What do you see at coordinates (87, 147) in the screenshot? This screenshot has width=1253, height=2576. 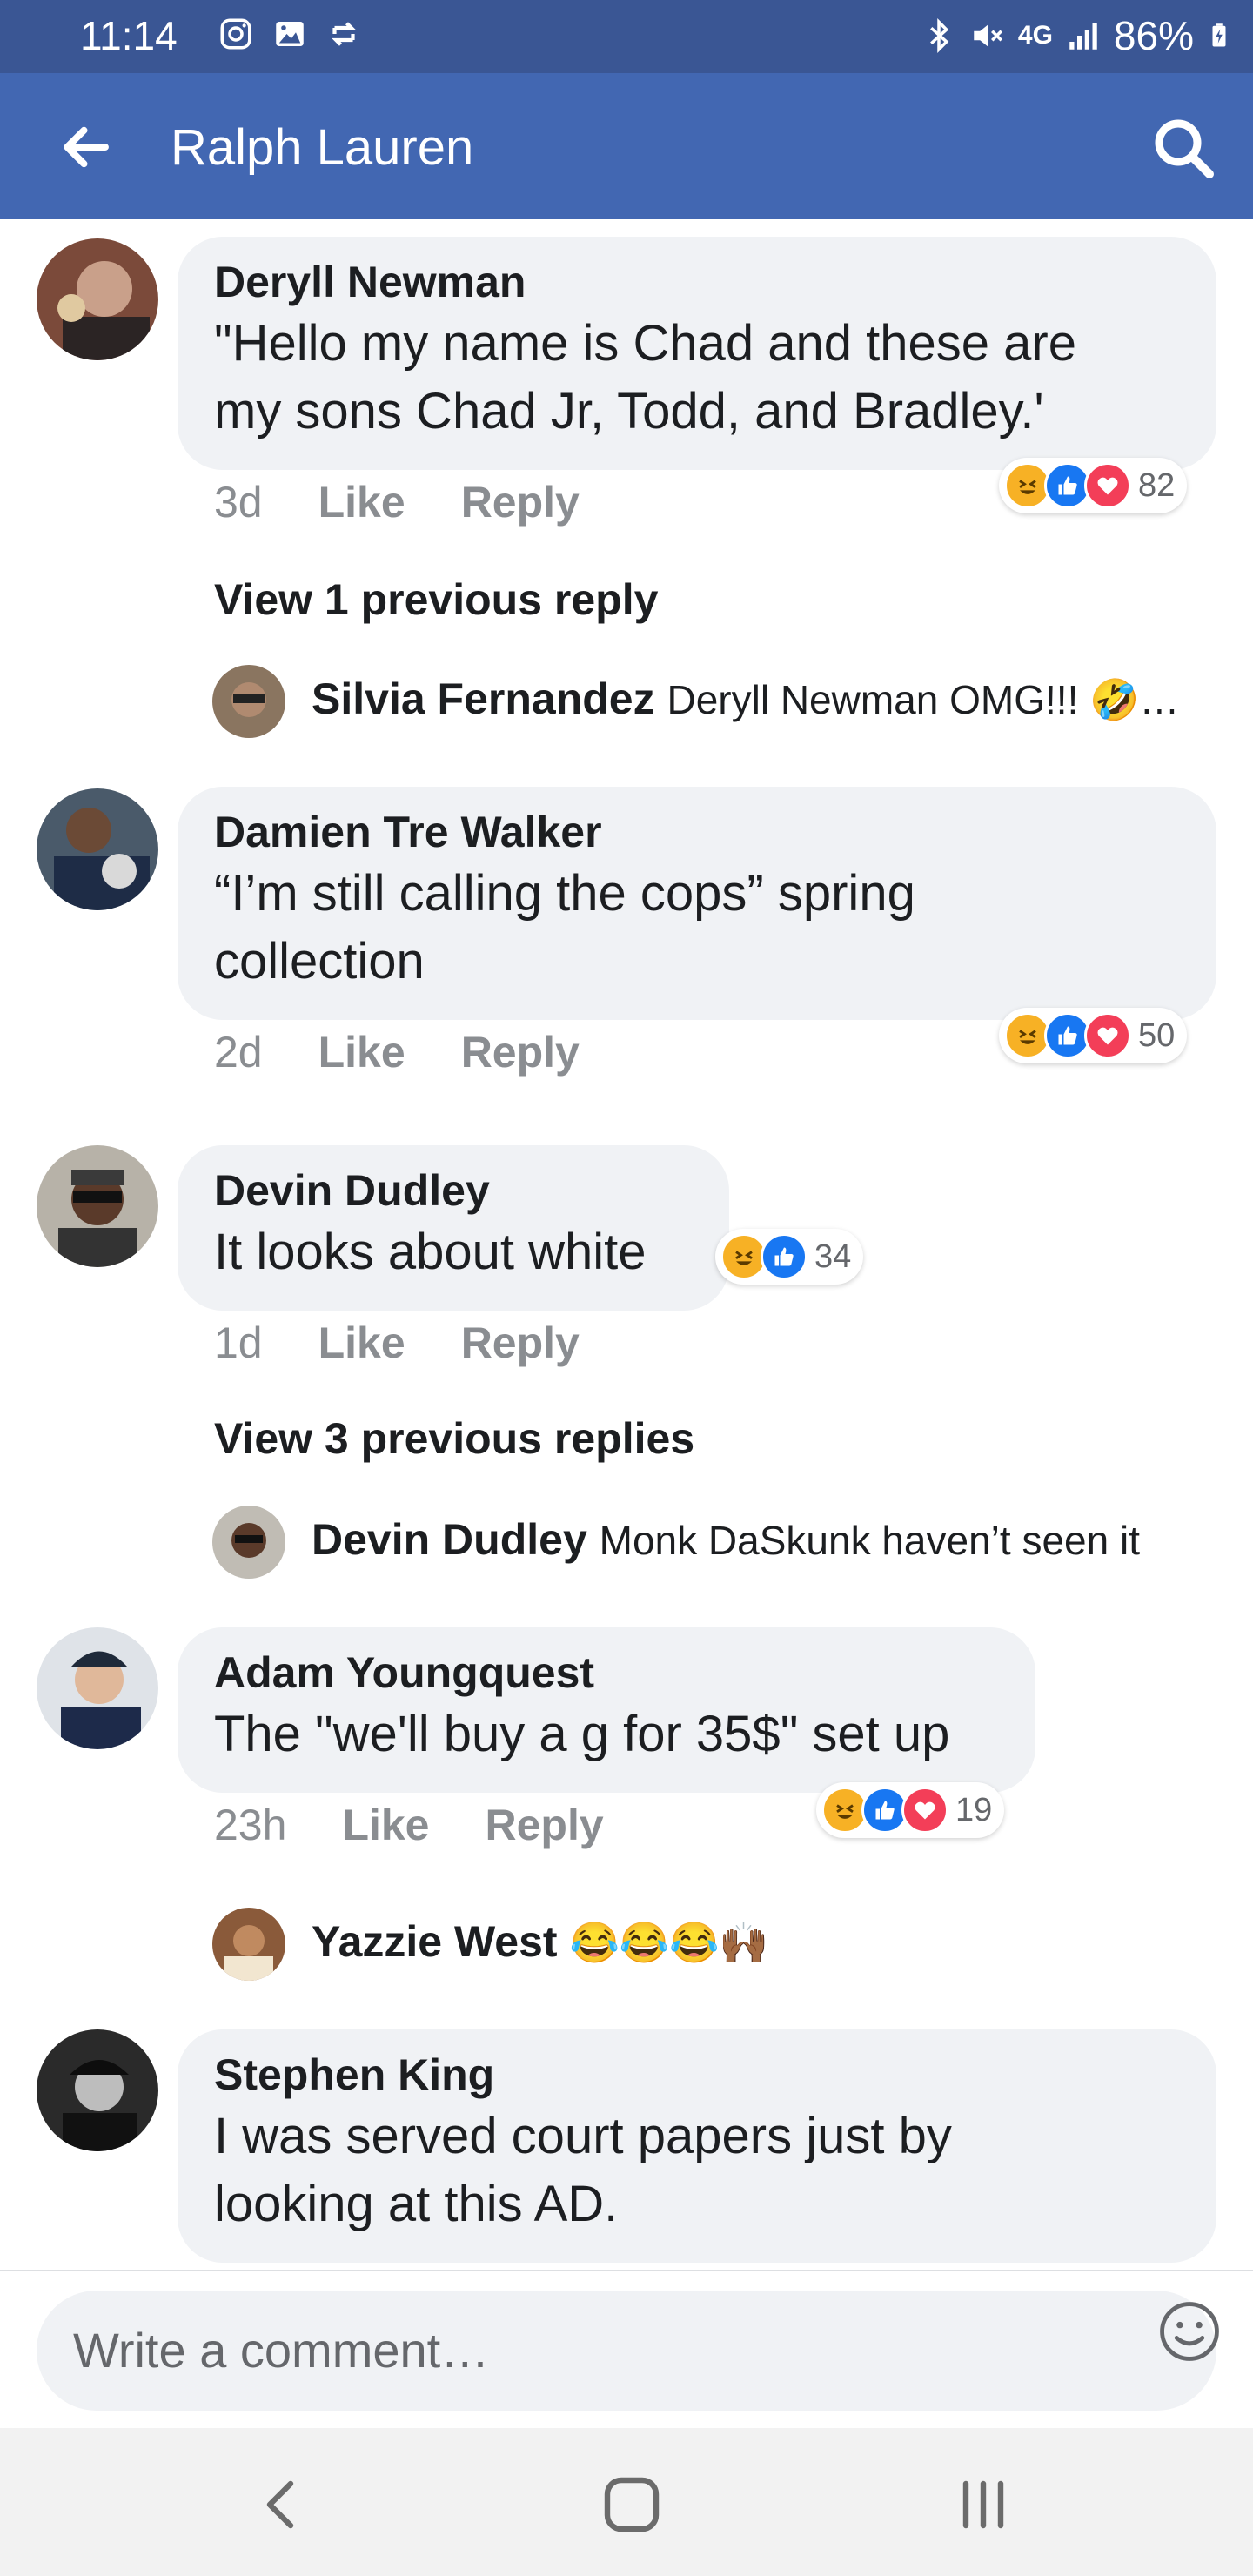 I see `arrow-left-icon` at bounding box center [87, 147].